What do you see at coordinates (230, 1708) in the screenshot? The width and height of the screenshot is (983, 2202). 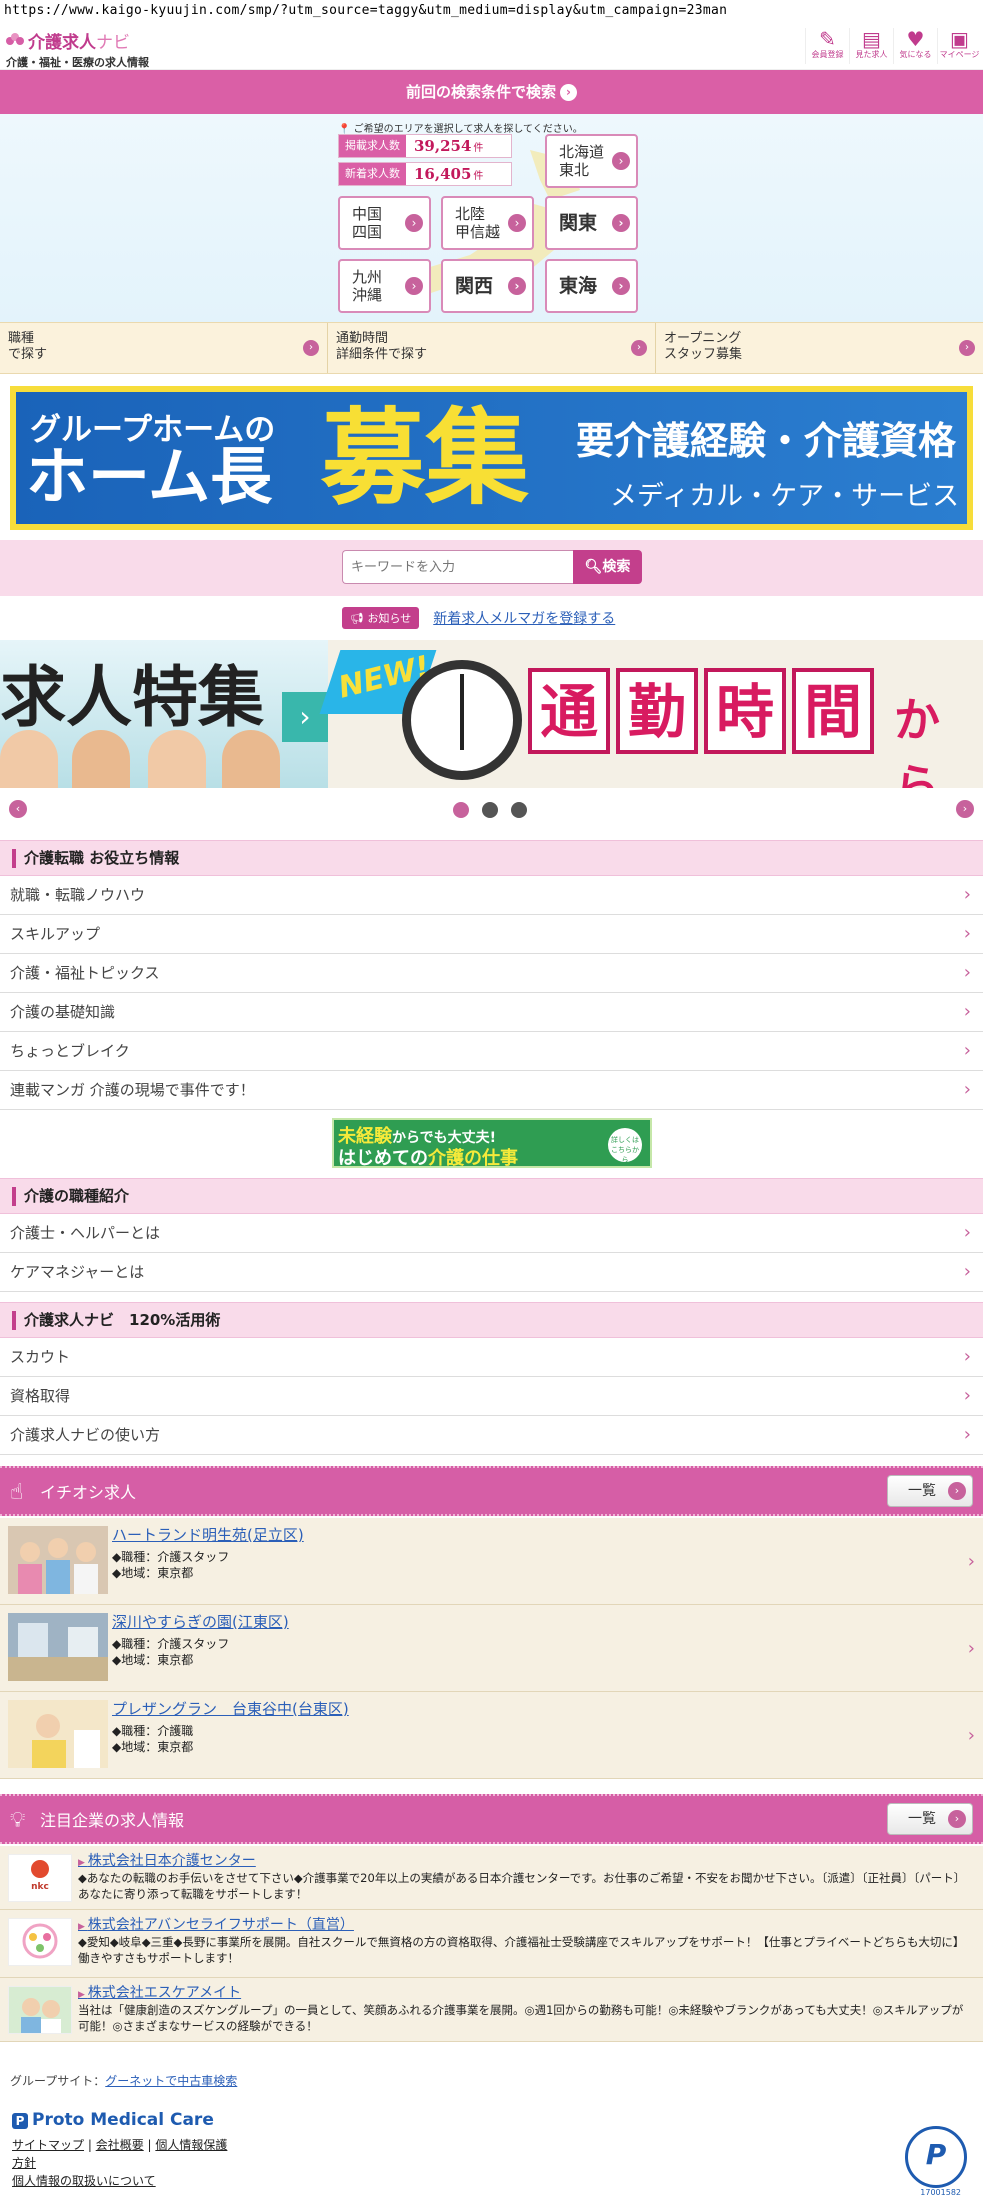 I see `job-title-link: プレザングラン 台東谷中(台東区)` at bounding box center [230, 1708].